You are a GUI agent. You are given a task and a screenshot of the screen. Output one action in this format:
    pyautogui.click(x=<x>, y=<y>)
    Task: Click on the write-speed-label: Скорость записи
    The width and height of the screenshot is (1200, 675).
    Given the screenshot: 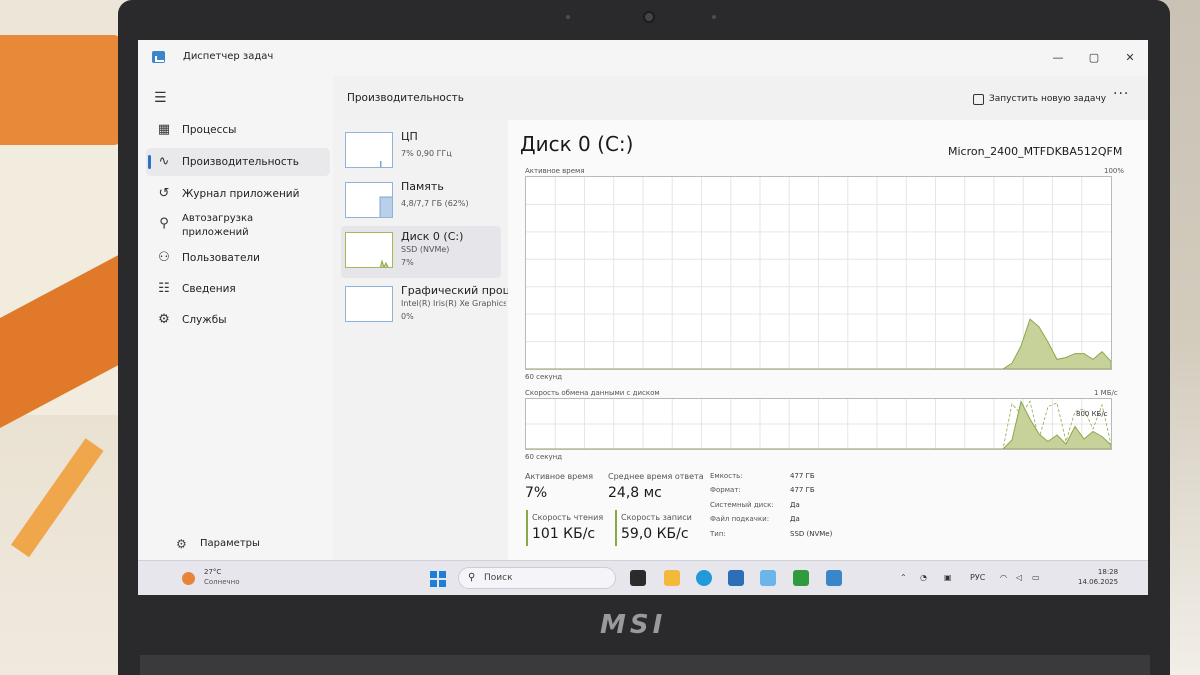 What is the action you would take?
    pyautogui.click(x=656, y=517)
    